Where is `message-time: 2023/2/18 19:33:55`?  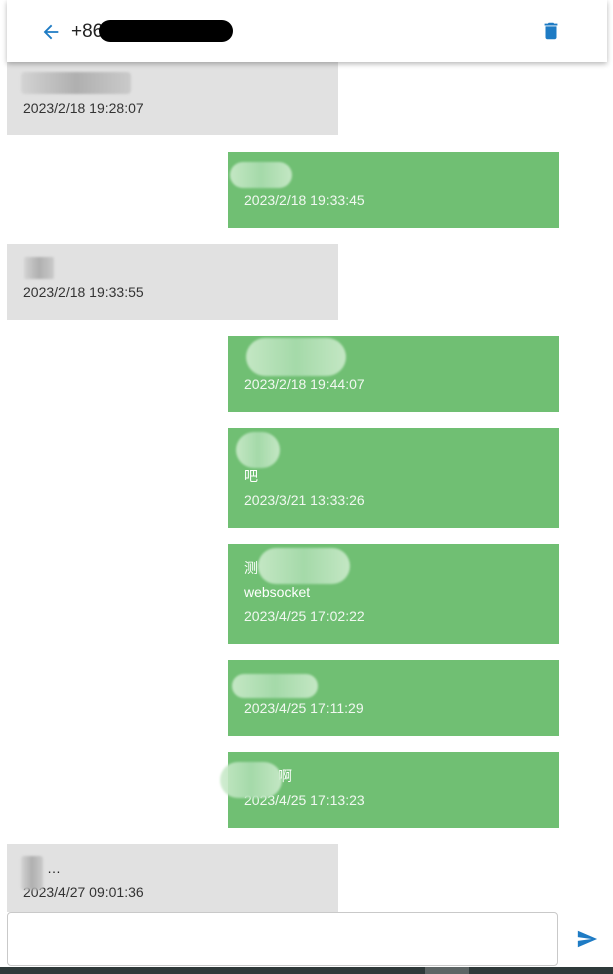 message-time: 2023/2/18 19:33:55 is located at coordinates (83, 292).